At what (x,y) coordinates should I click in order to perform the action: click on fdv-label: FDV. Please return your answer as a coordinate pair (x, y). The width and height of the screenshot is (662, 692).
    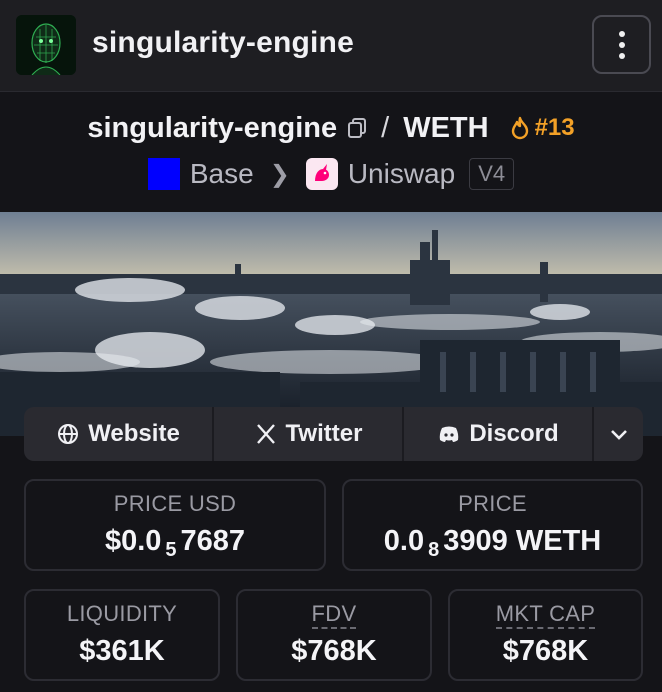
    Looking at the image, I should click on (334, 615).